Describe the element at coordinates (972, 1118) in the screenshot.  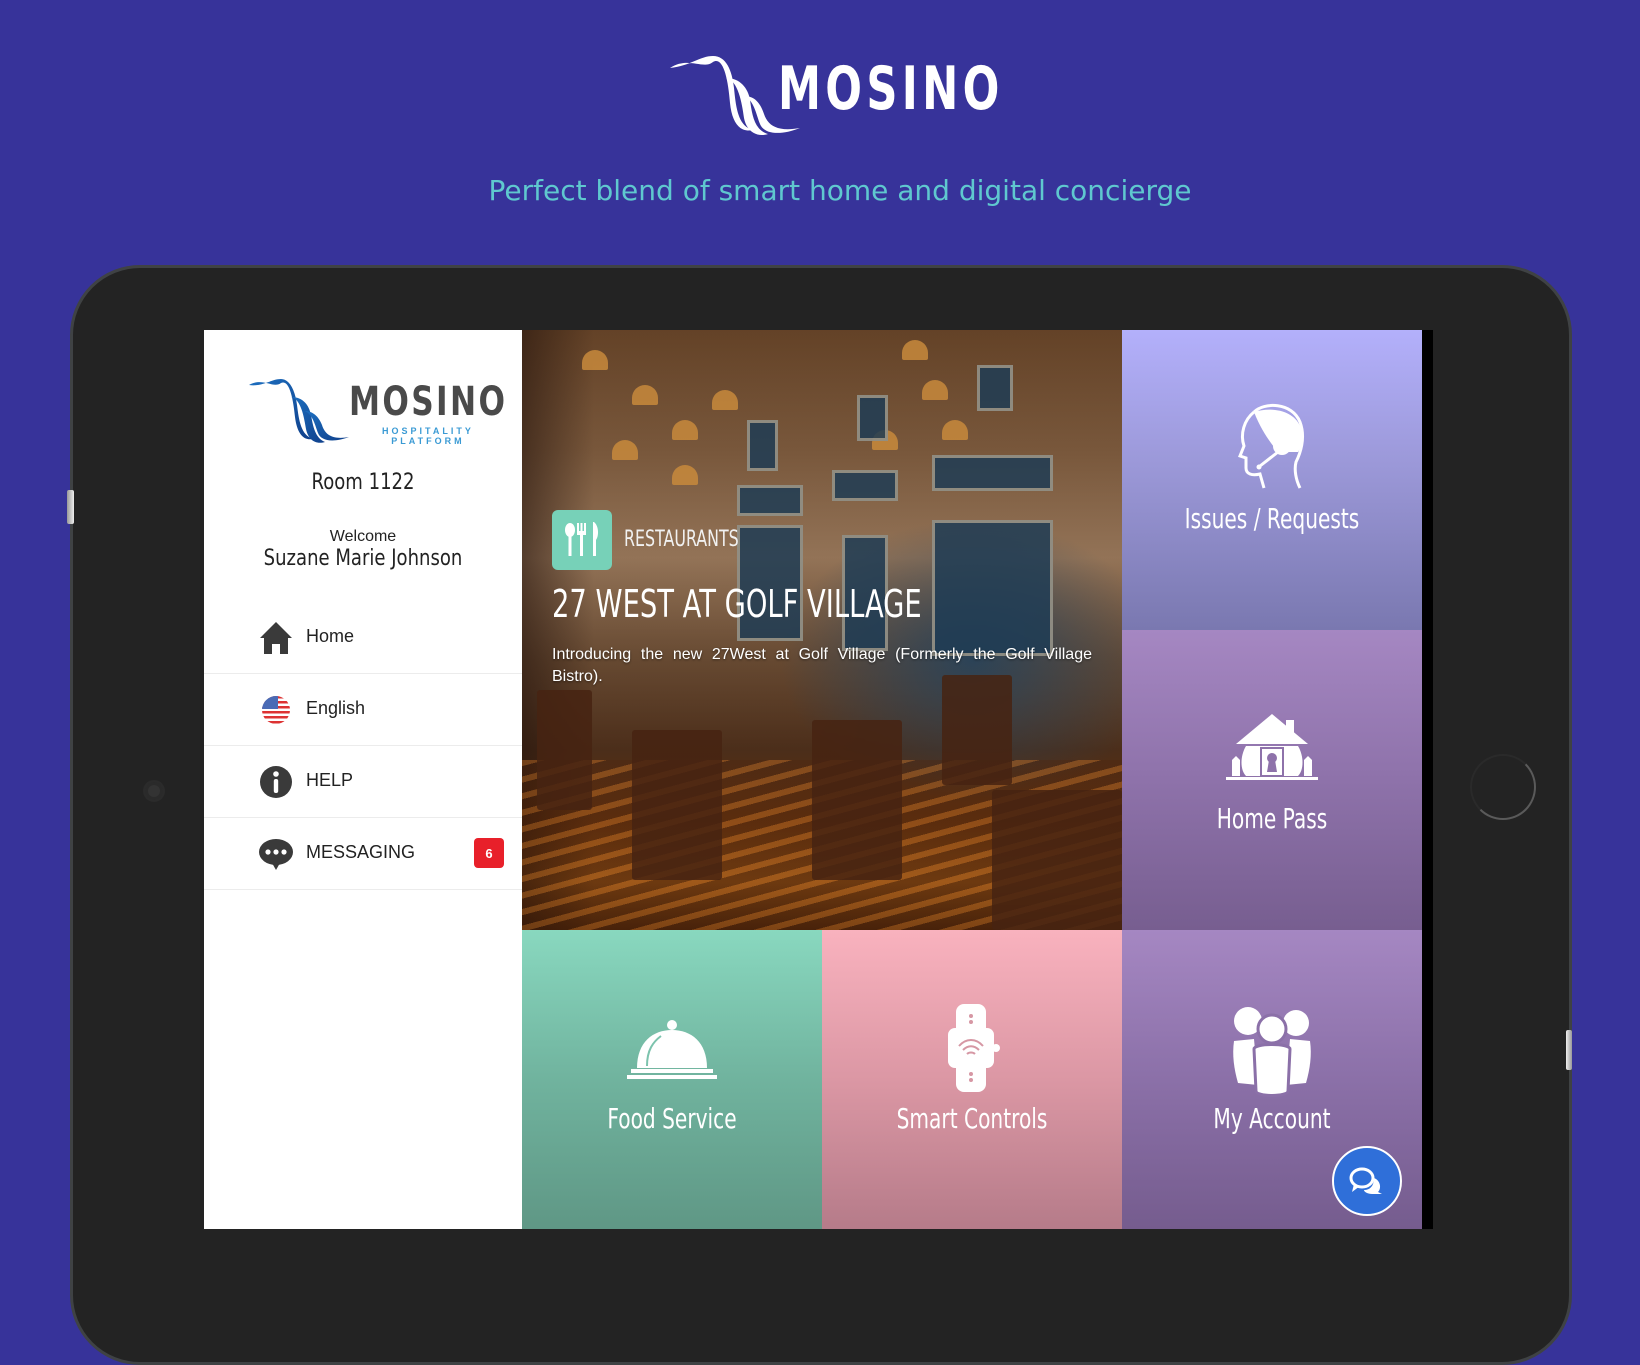
I see `tile-label: Smart Controls` at that location.